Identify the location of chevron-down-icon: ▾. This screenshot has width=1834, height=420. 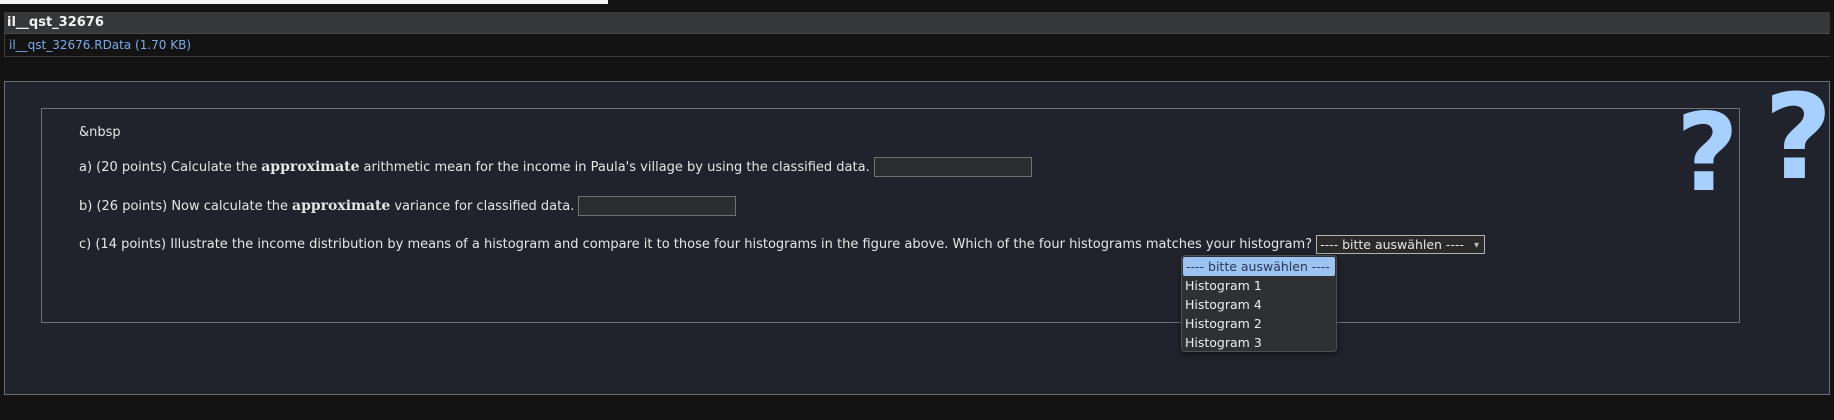
(1476, 245).